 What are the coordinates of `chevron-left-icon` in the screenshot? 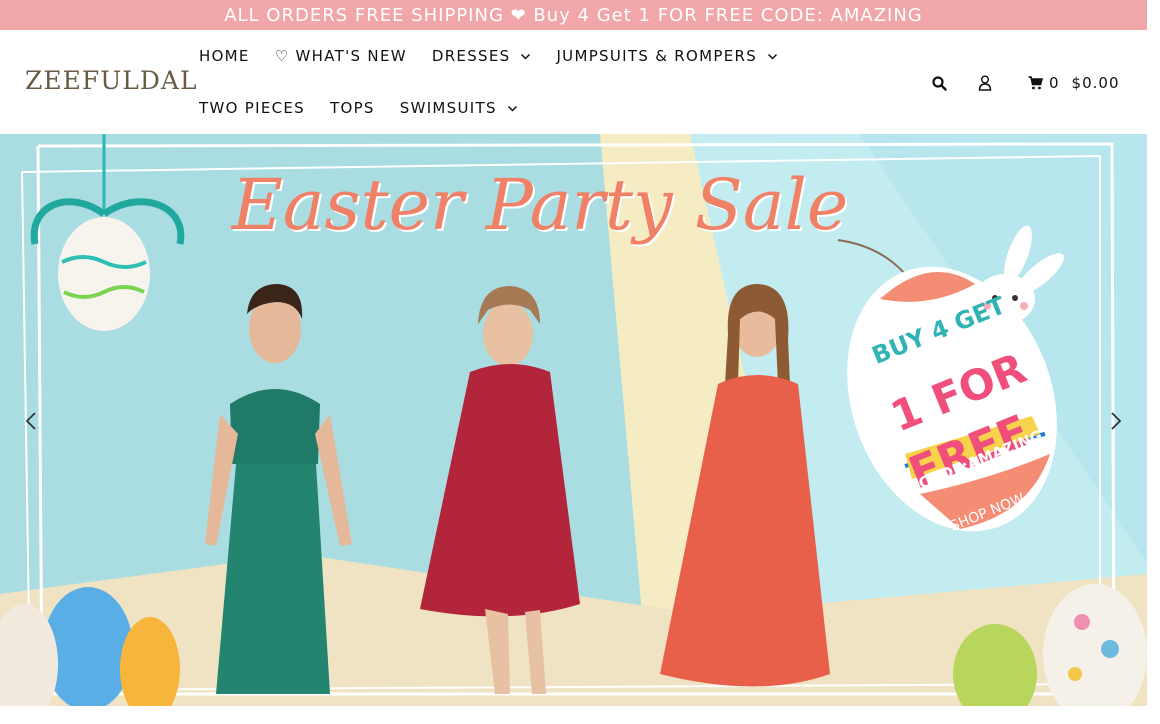 It's located at (30, 421).